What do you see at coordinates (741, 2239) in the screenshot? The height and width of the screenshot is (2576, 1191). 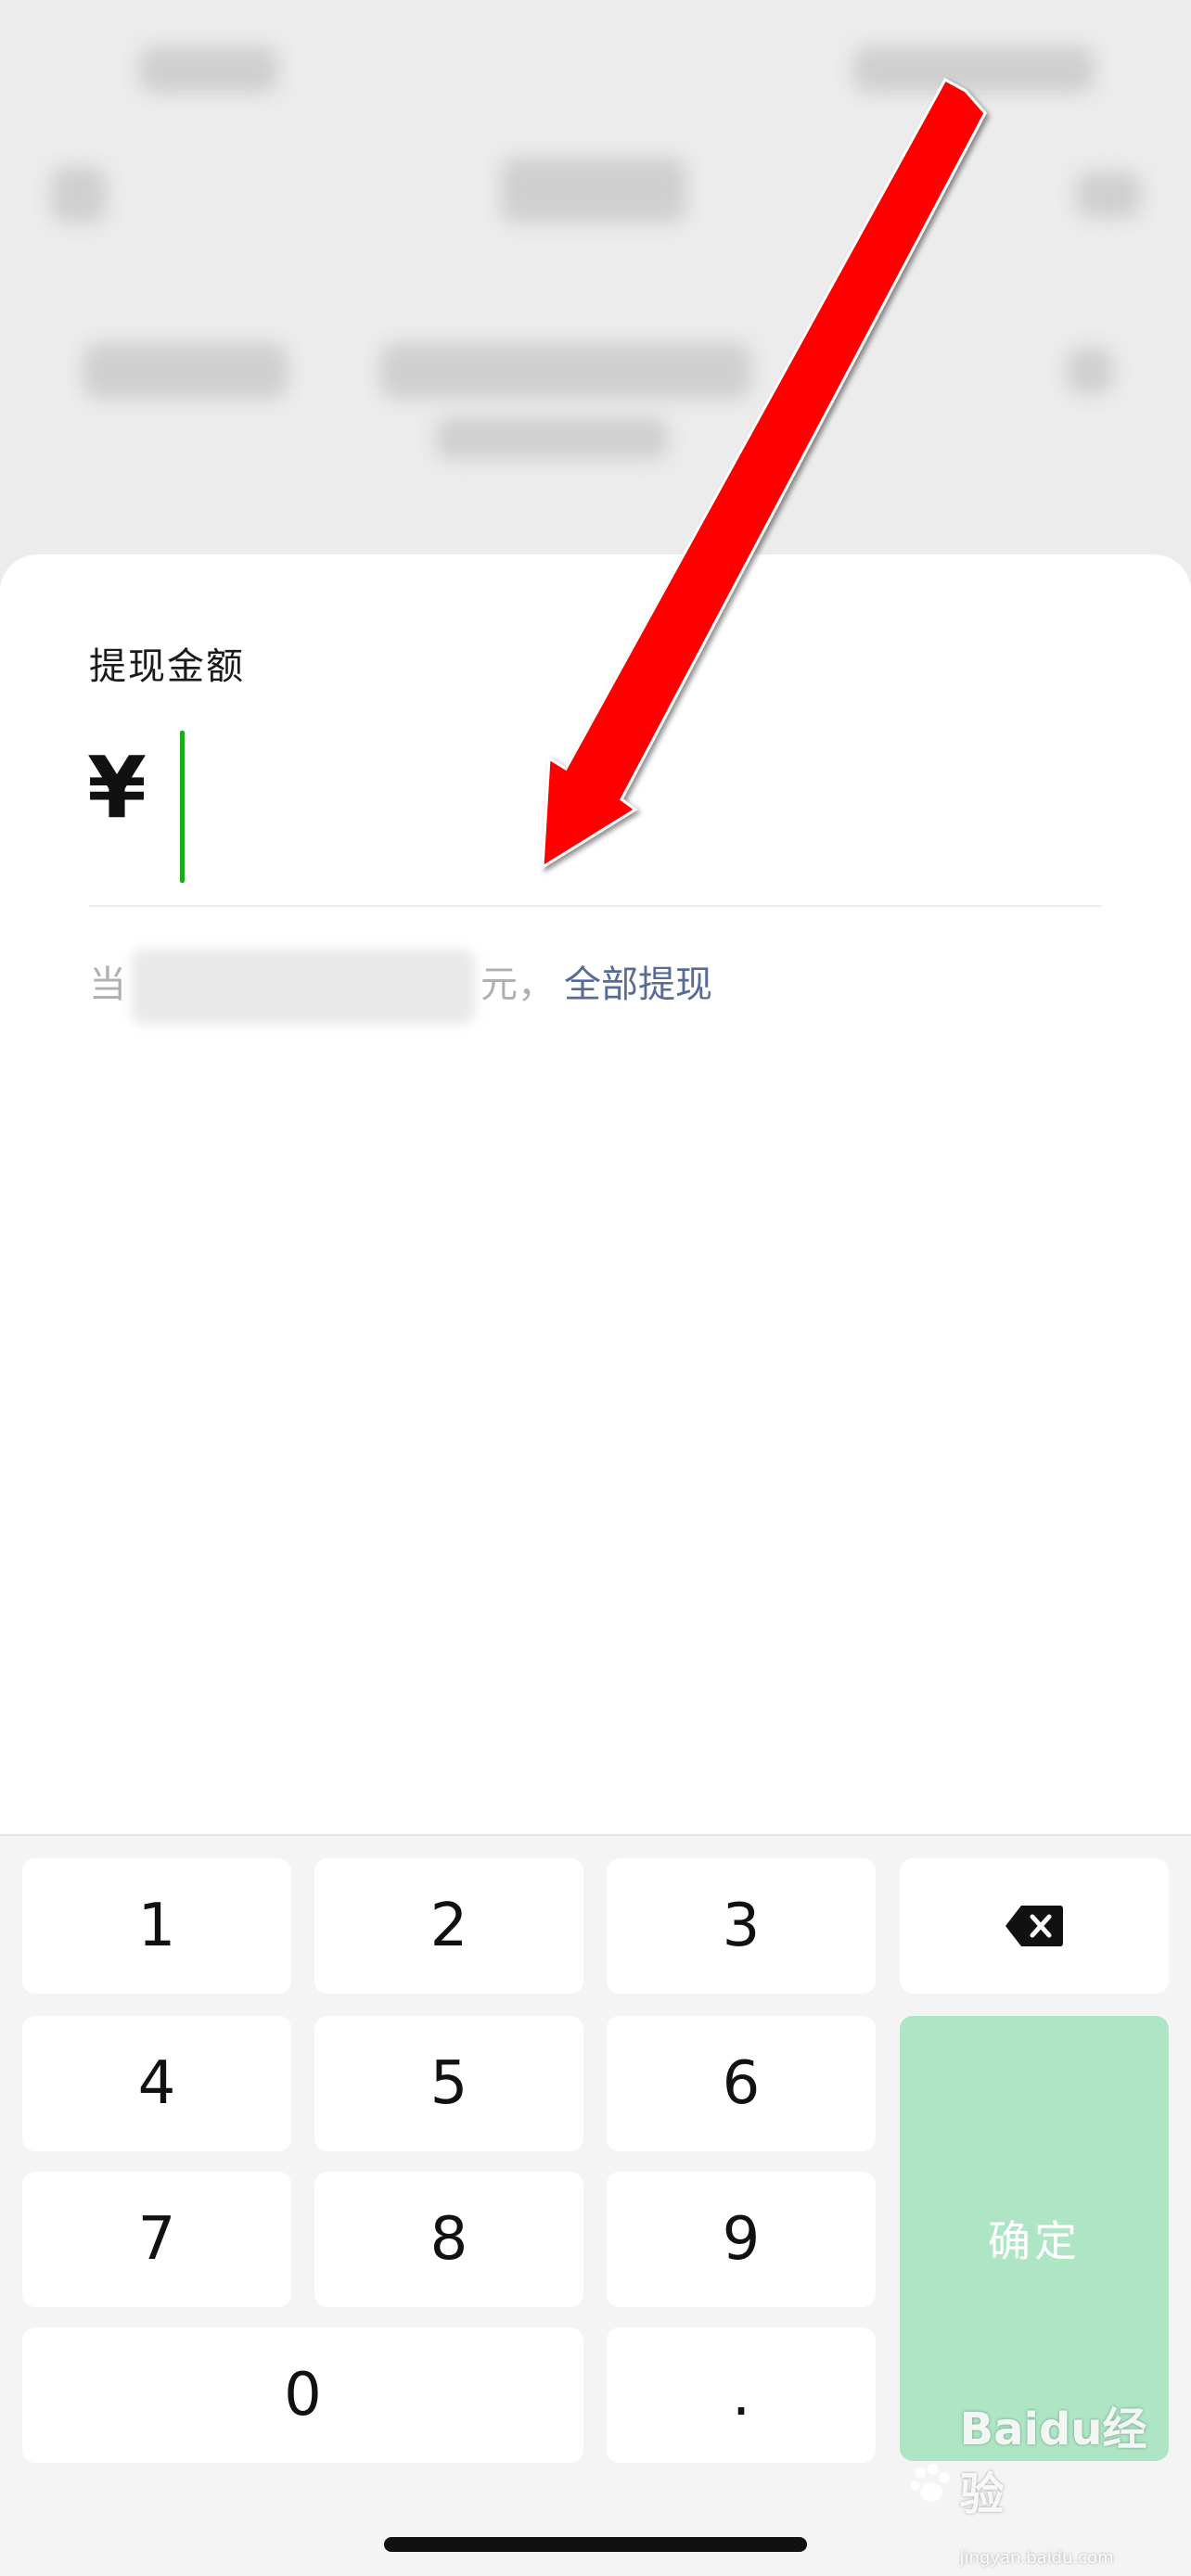 I see `key-9: 9` at bounding box center [741, 2239].